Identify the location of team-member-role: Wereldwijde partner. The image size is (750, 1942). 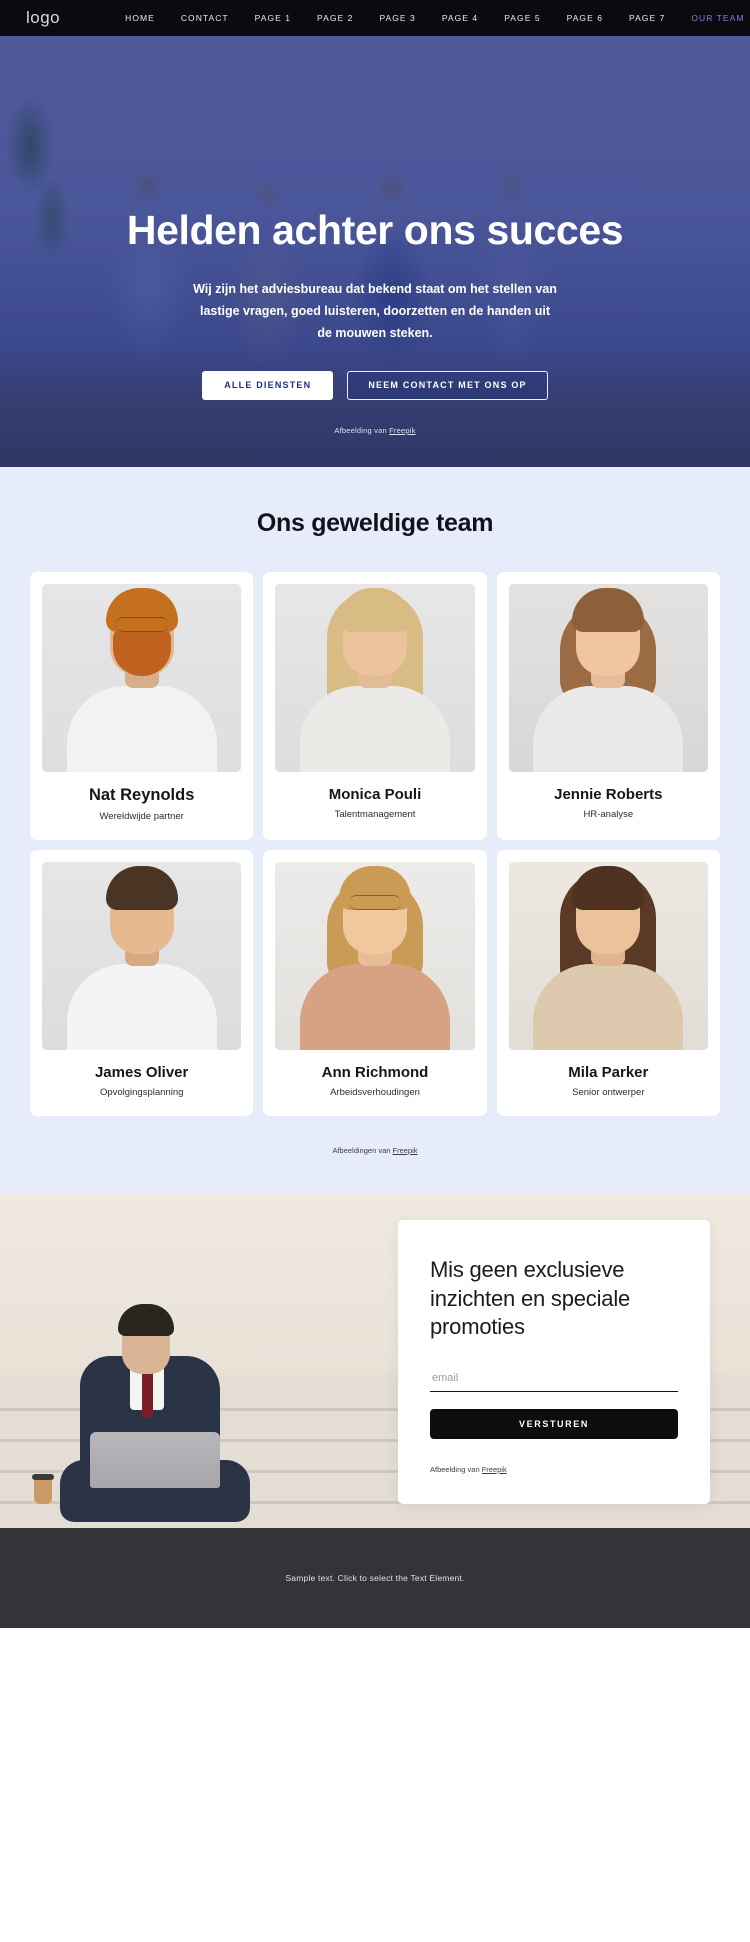
(141, 816).